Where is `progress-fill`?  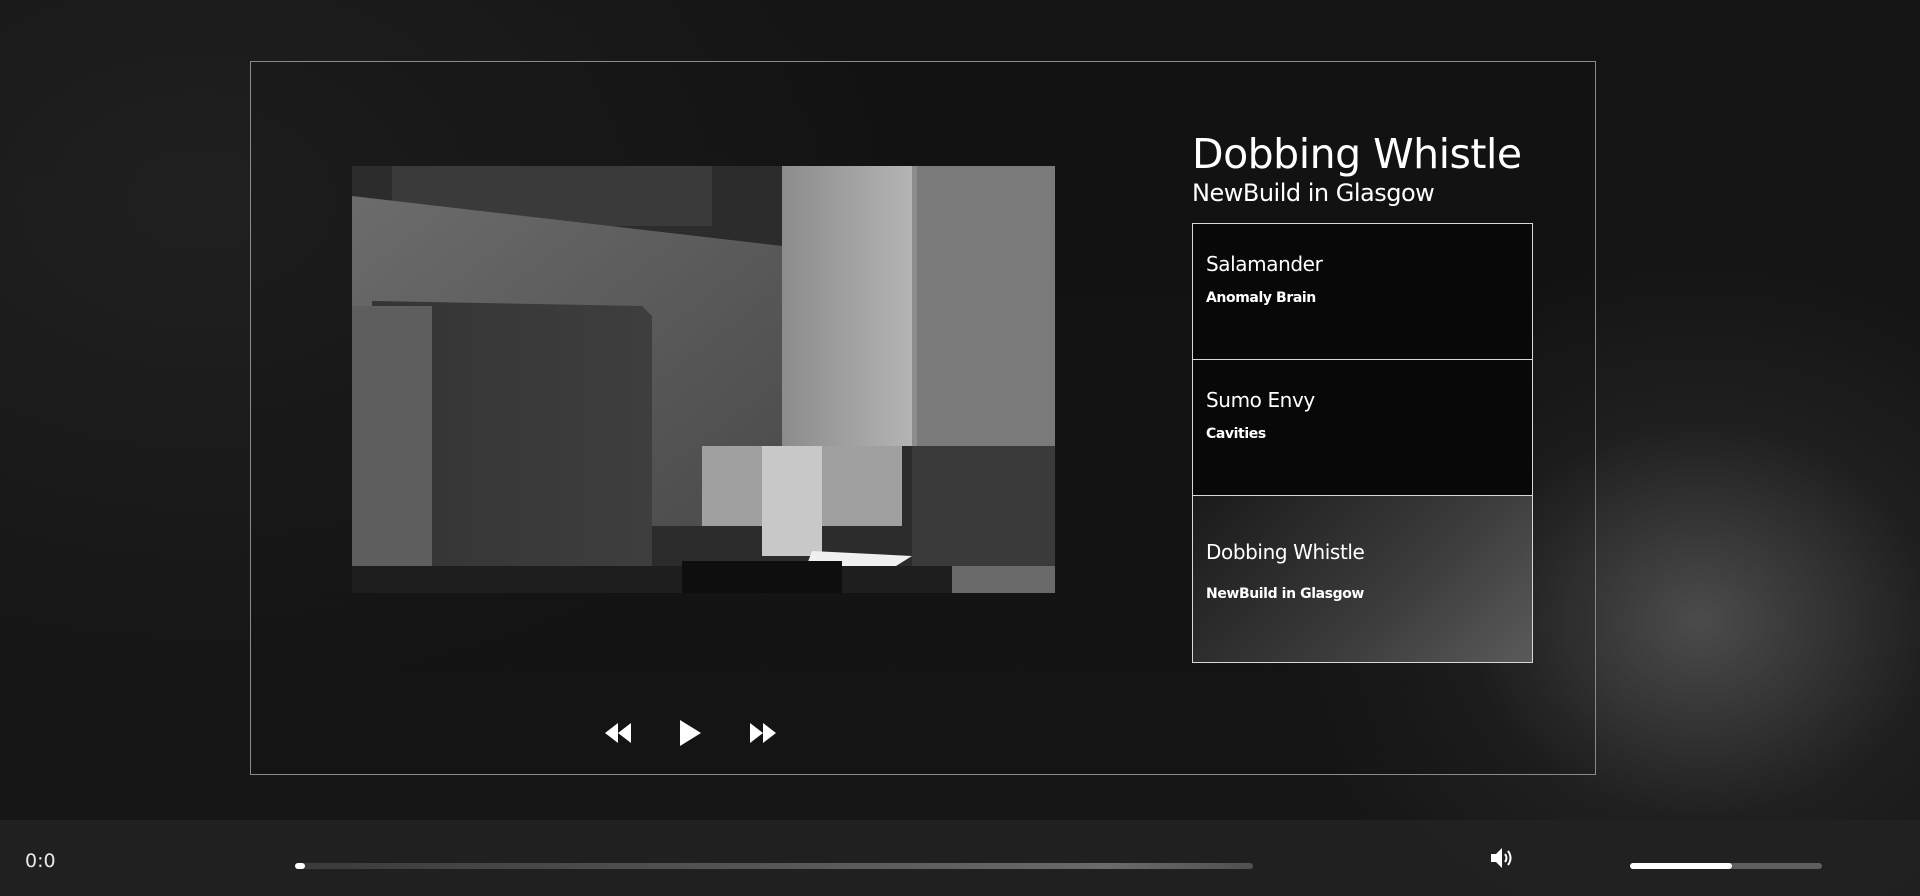
progress-fill is located at coordinates (300, 866).